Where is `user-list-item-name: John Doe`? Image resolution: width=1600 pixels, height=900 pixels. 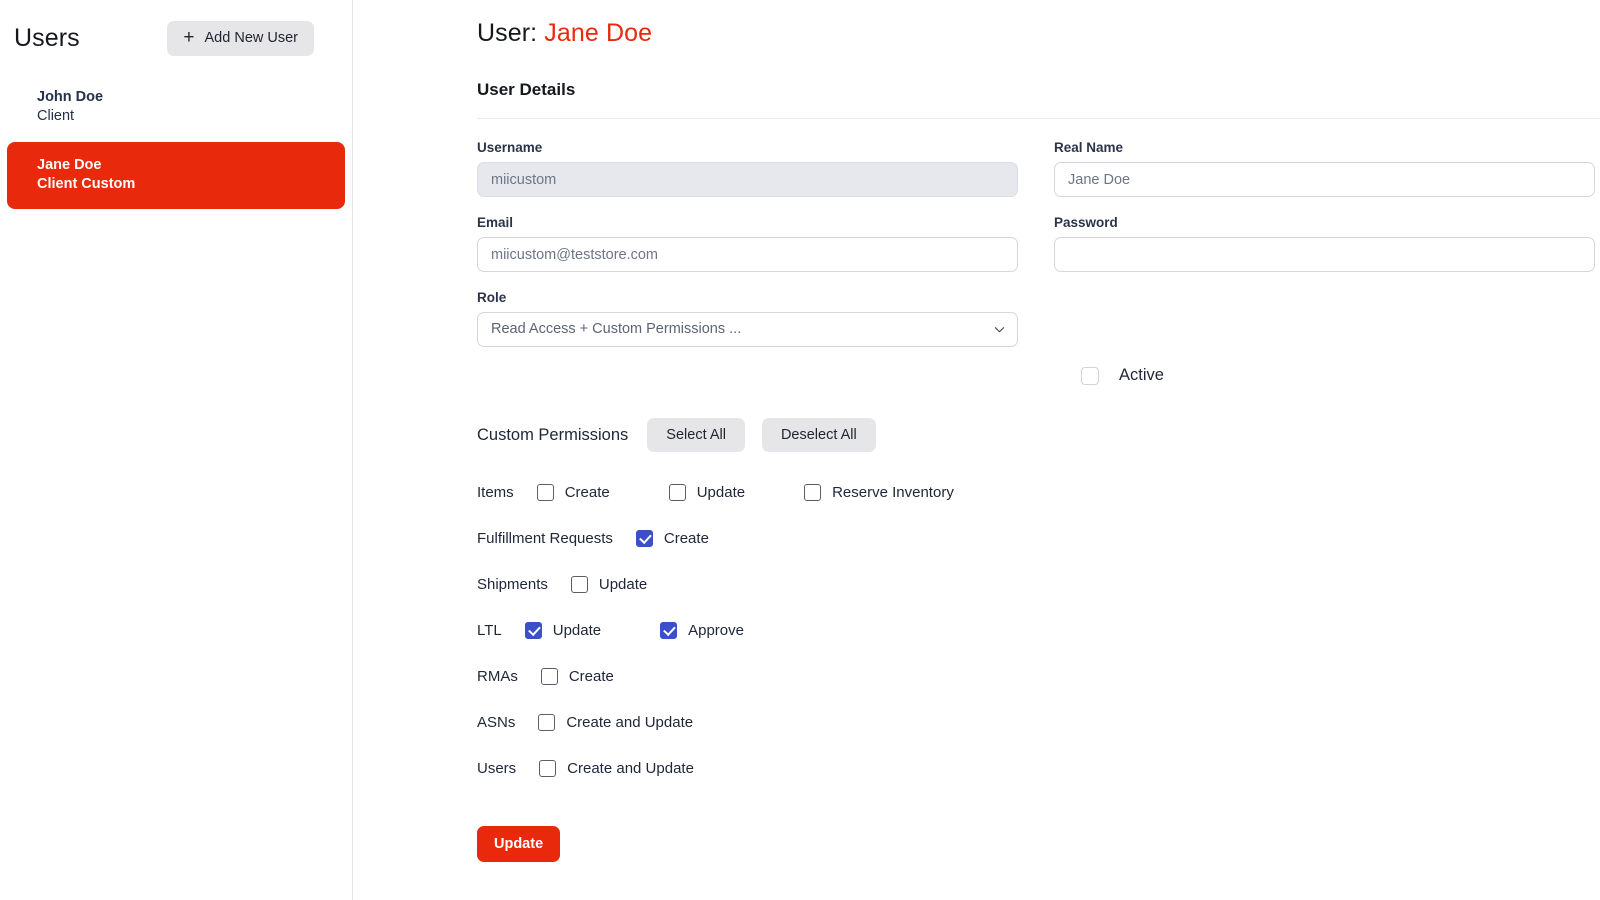
user-list-item-name: John Doe is located at coordinates (70, 97).